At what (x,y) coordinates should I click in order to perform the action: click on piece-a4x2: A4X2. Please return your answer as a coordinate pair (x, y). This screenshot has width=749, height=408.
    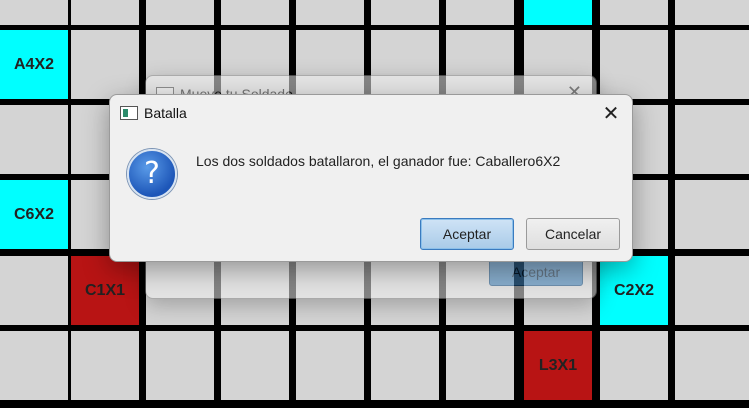
    Looking at the image, I should click on (34, 64).